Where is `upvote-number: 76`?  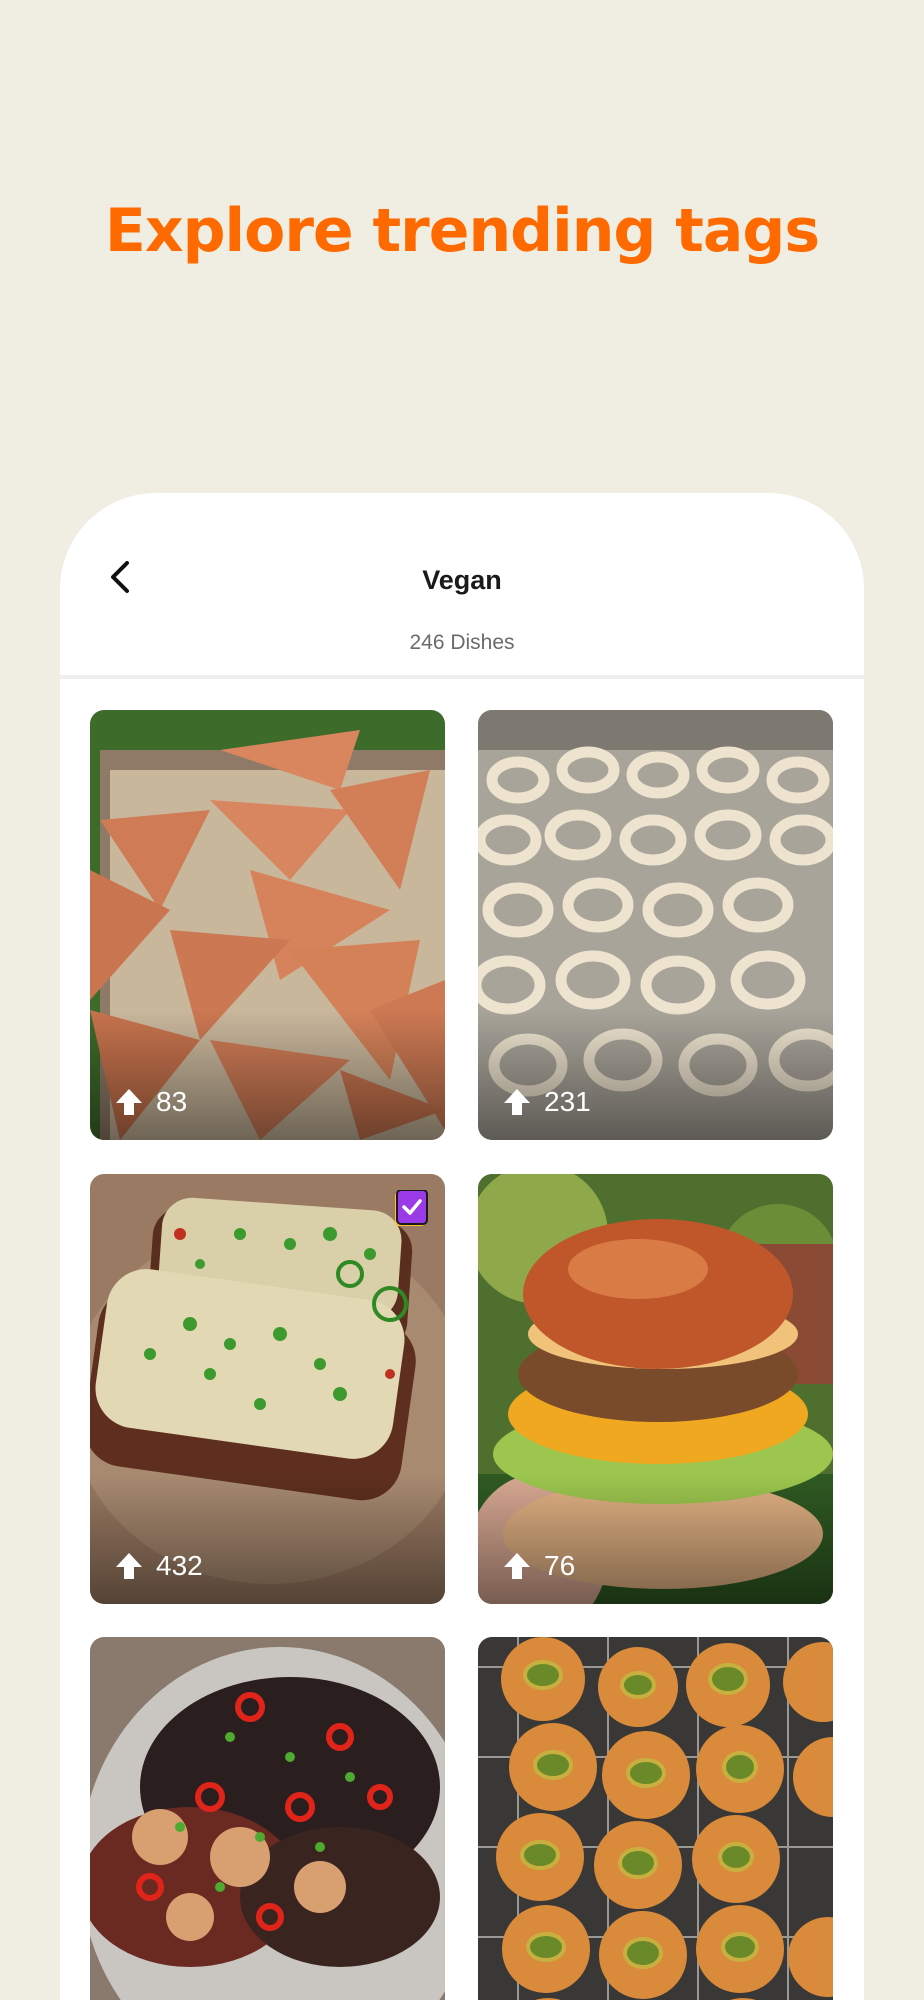
upvote-number: 76 is located at coordinates (560, 1565).